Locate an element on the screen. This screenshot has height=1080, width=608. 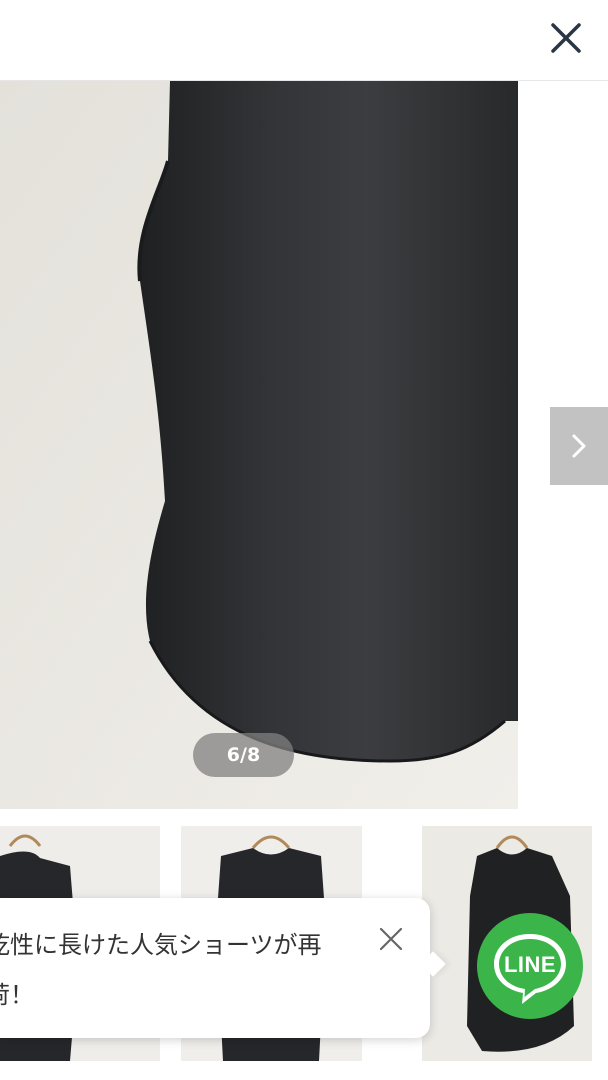
line-button-label: LINE is located at coordinates (530, 964).